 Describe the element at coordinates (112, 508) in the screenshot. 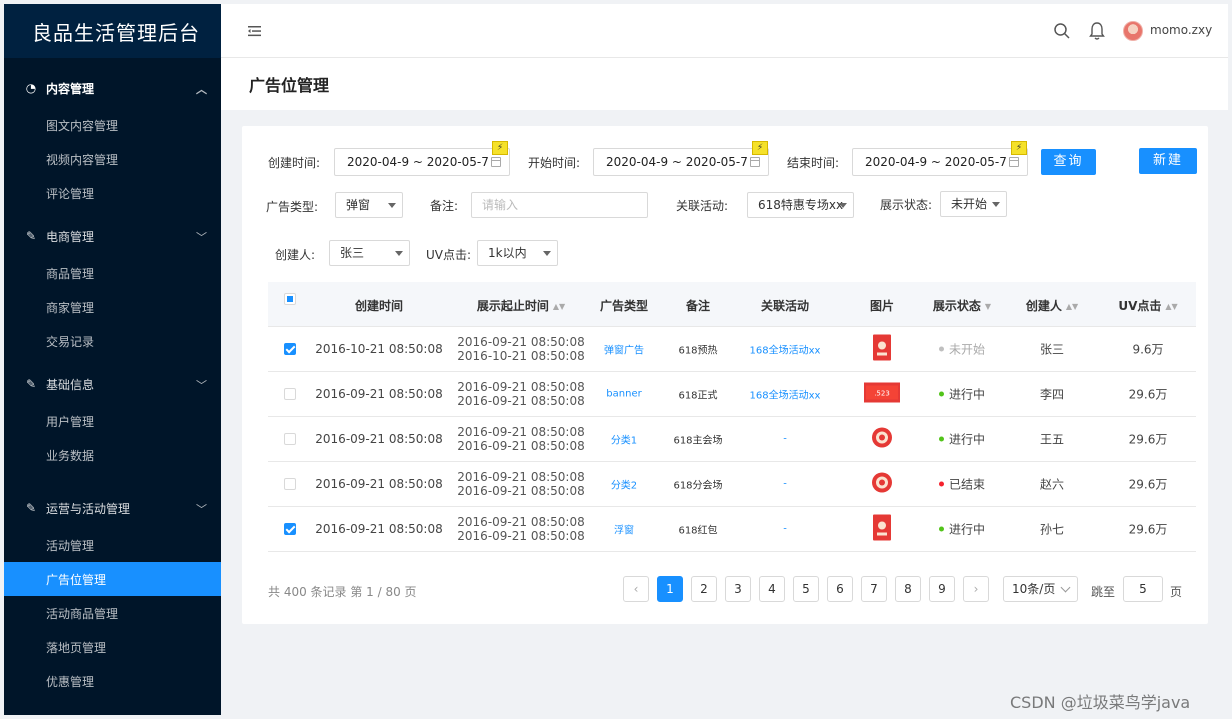

I see `menu-group-3: ✎ 运营与活动管理 ﹀` at that location.